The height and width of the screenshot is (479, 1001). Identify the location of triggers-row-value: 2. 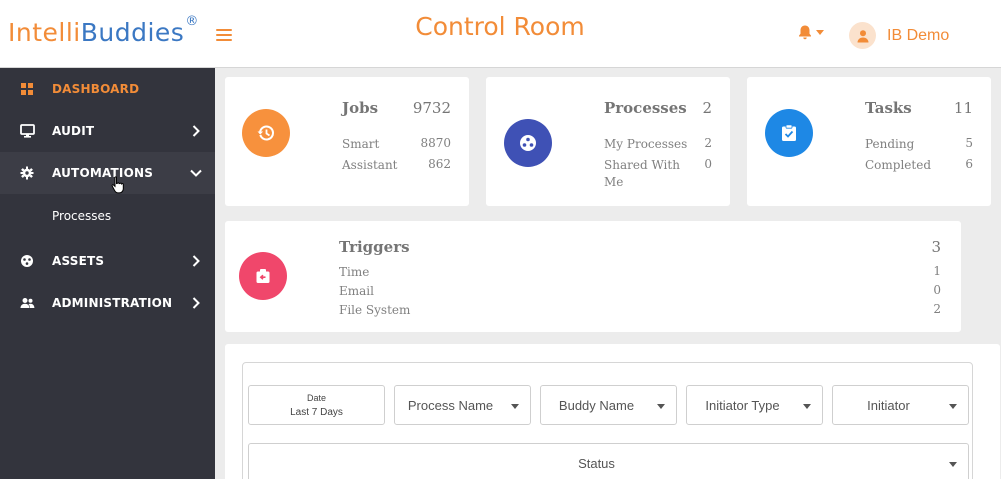
(937, 309).